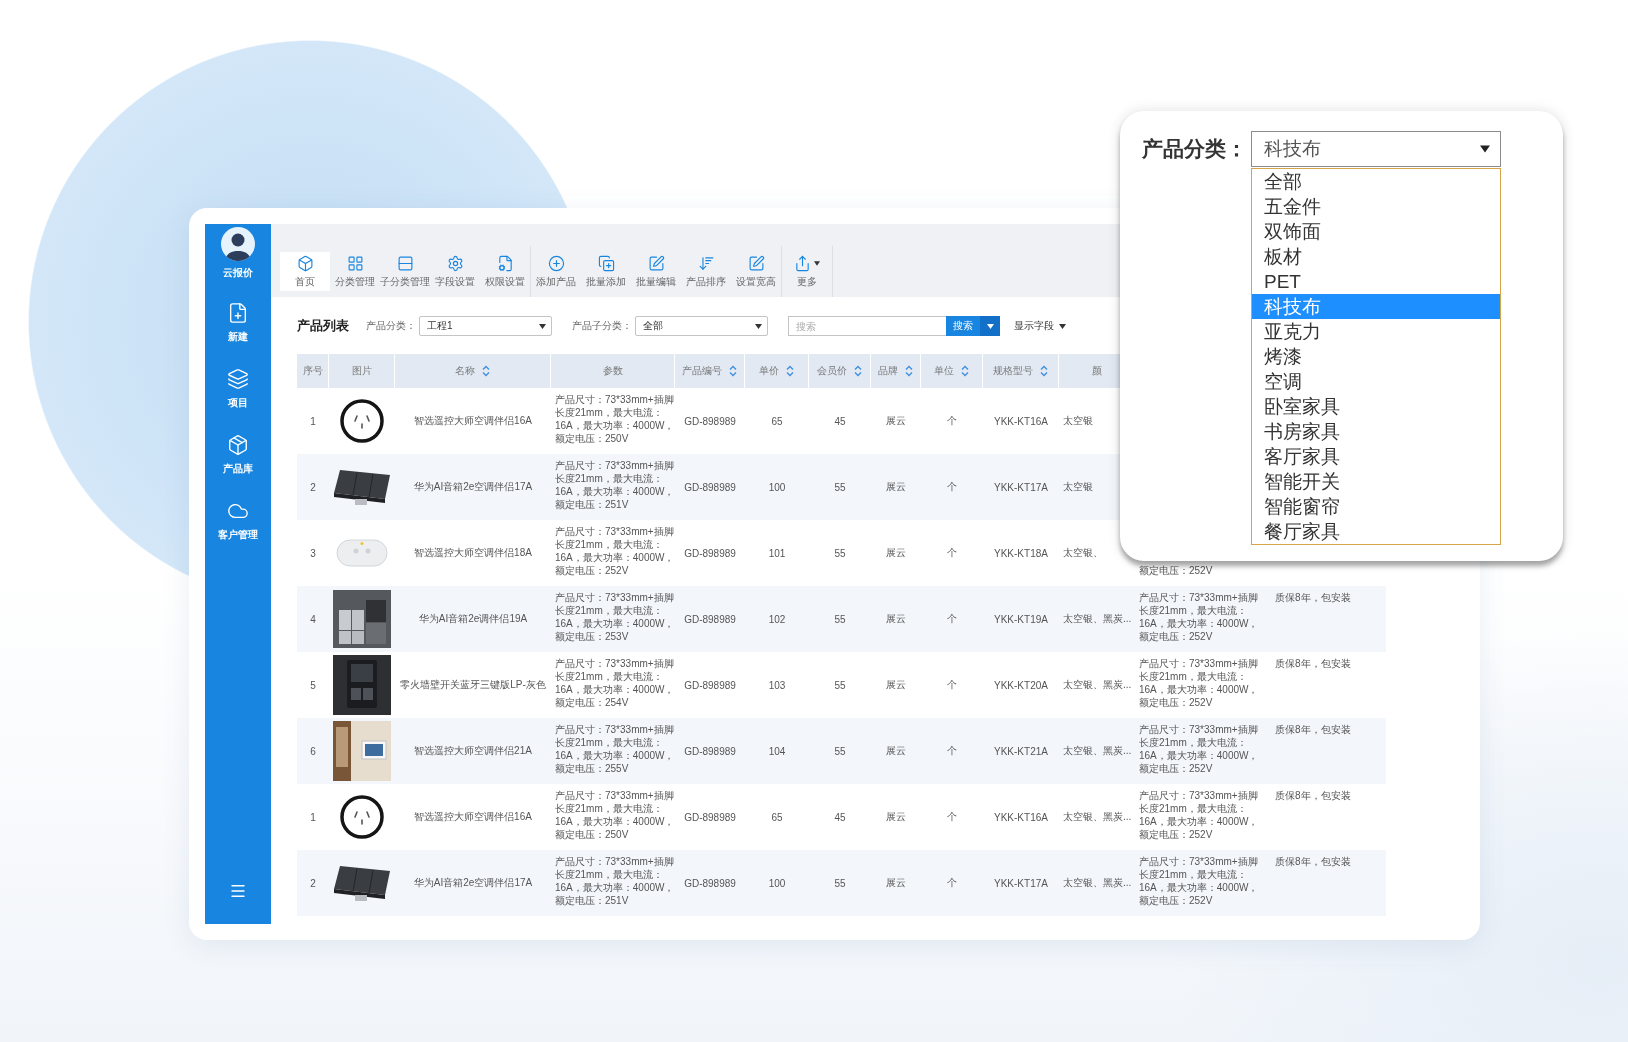 The image size is (1628, 1042). What do you see at coordinates (362, 685) in the screenshot?
I see `smart-panel-drawing` at bounding box center [362, 685].